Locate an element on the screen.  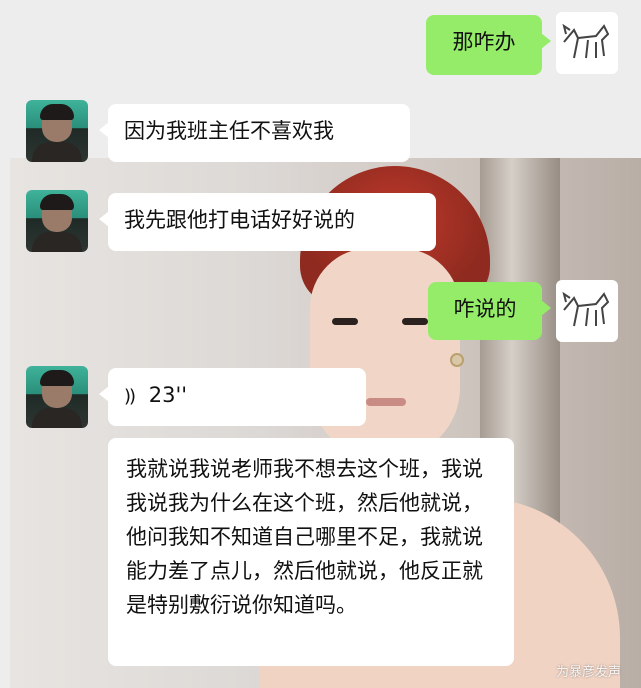
message-text: 咋说的 is located at coordinates (485, 309).